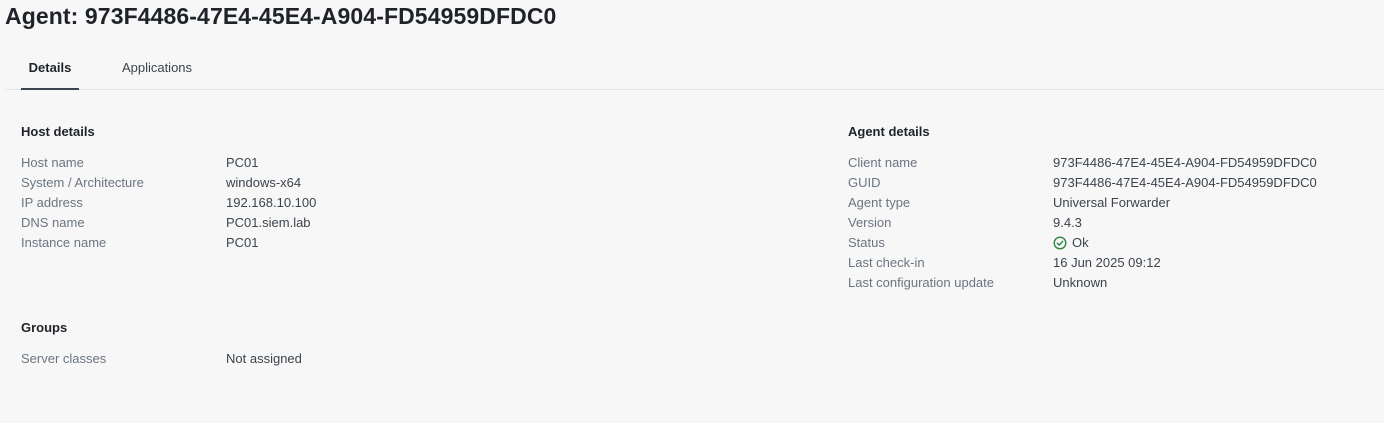  Describe the element at coordinates (1185, 182) in the screenshot. I see `guid-value: 973F4486-47E4-45E4-A904-FD54959DFDC0` at that location.